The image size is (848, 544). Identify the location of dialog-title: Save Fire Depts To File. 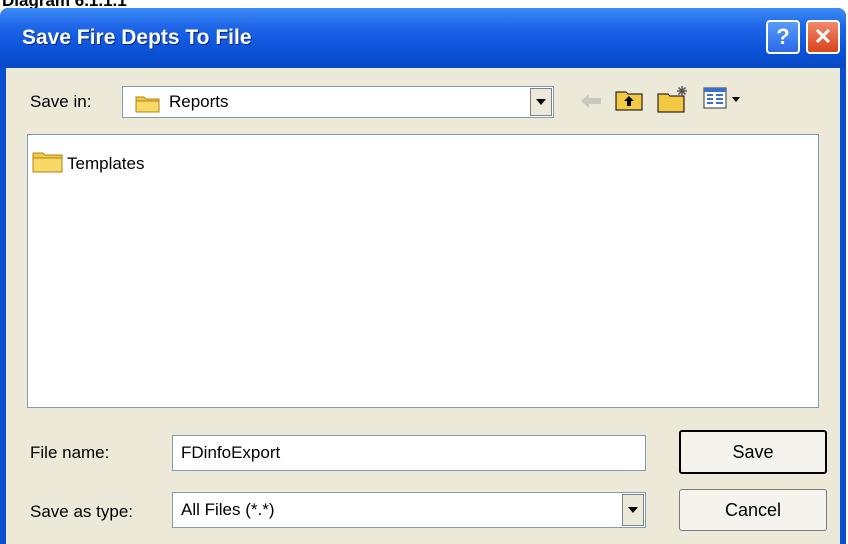
(137, 37).